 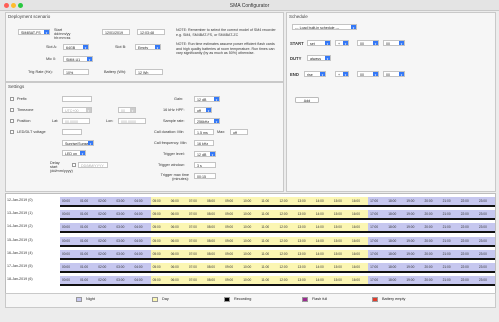 What do you see at coordinates (143, 48) in the screenshot?
I see `slot-b-value: Empty` at bounding box center [143, 48].